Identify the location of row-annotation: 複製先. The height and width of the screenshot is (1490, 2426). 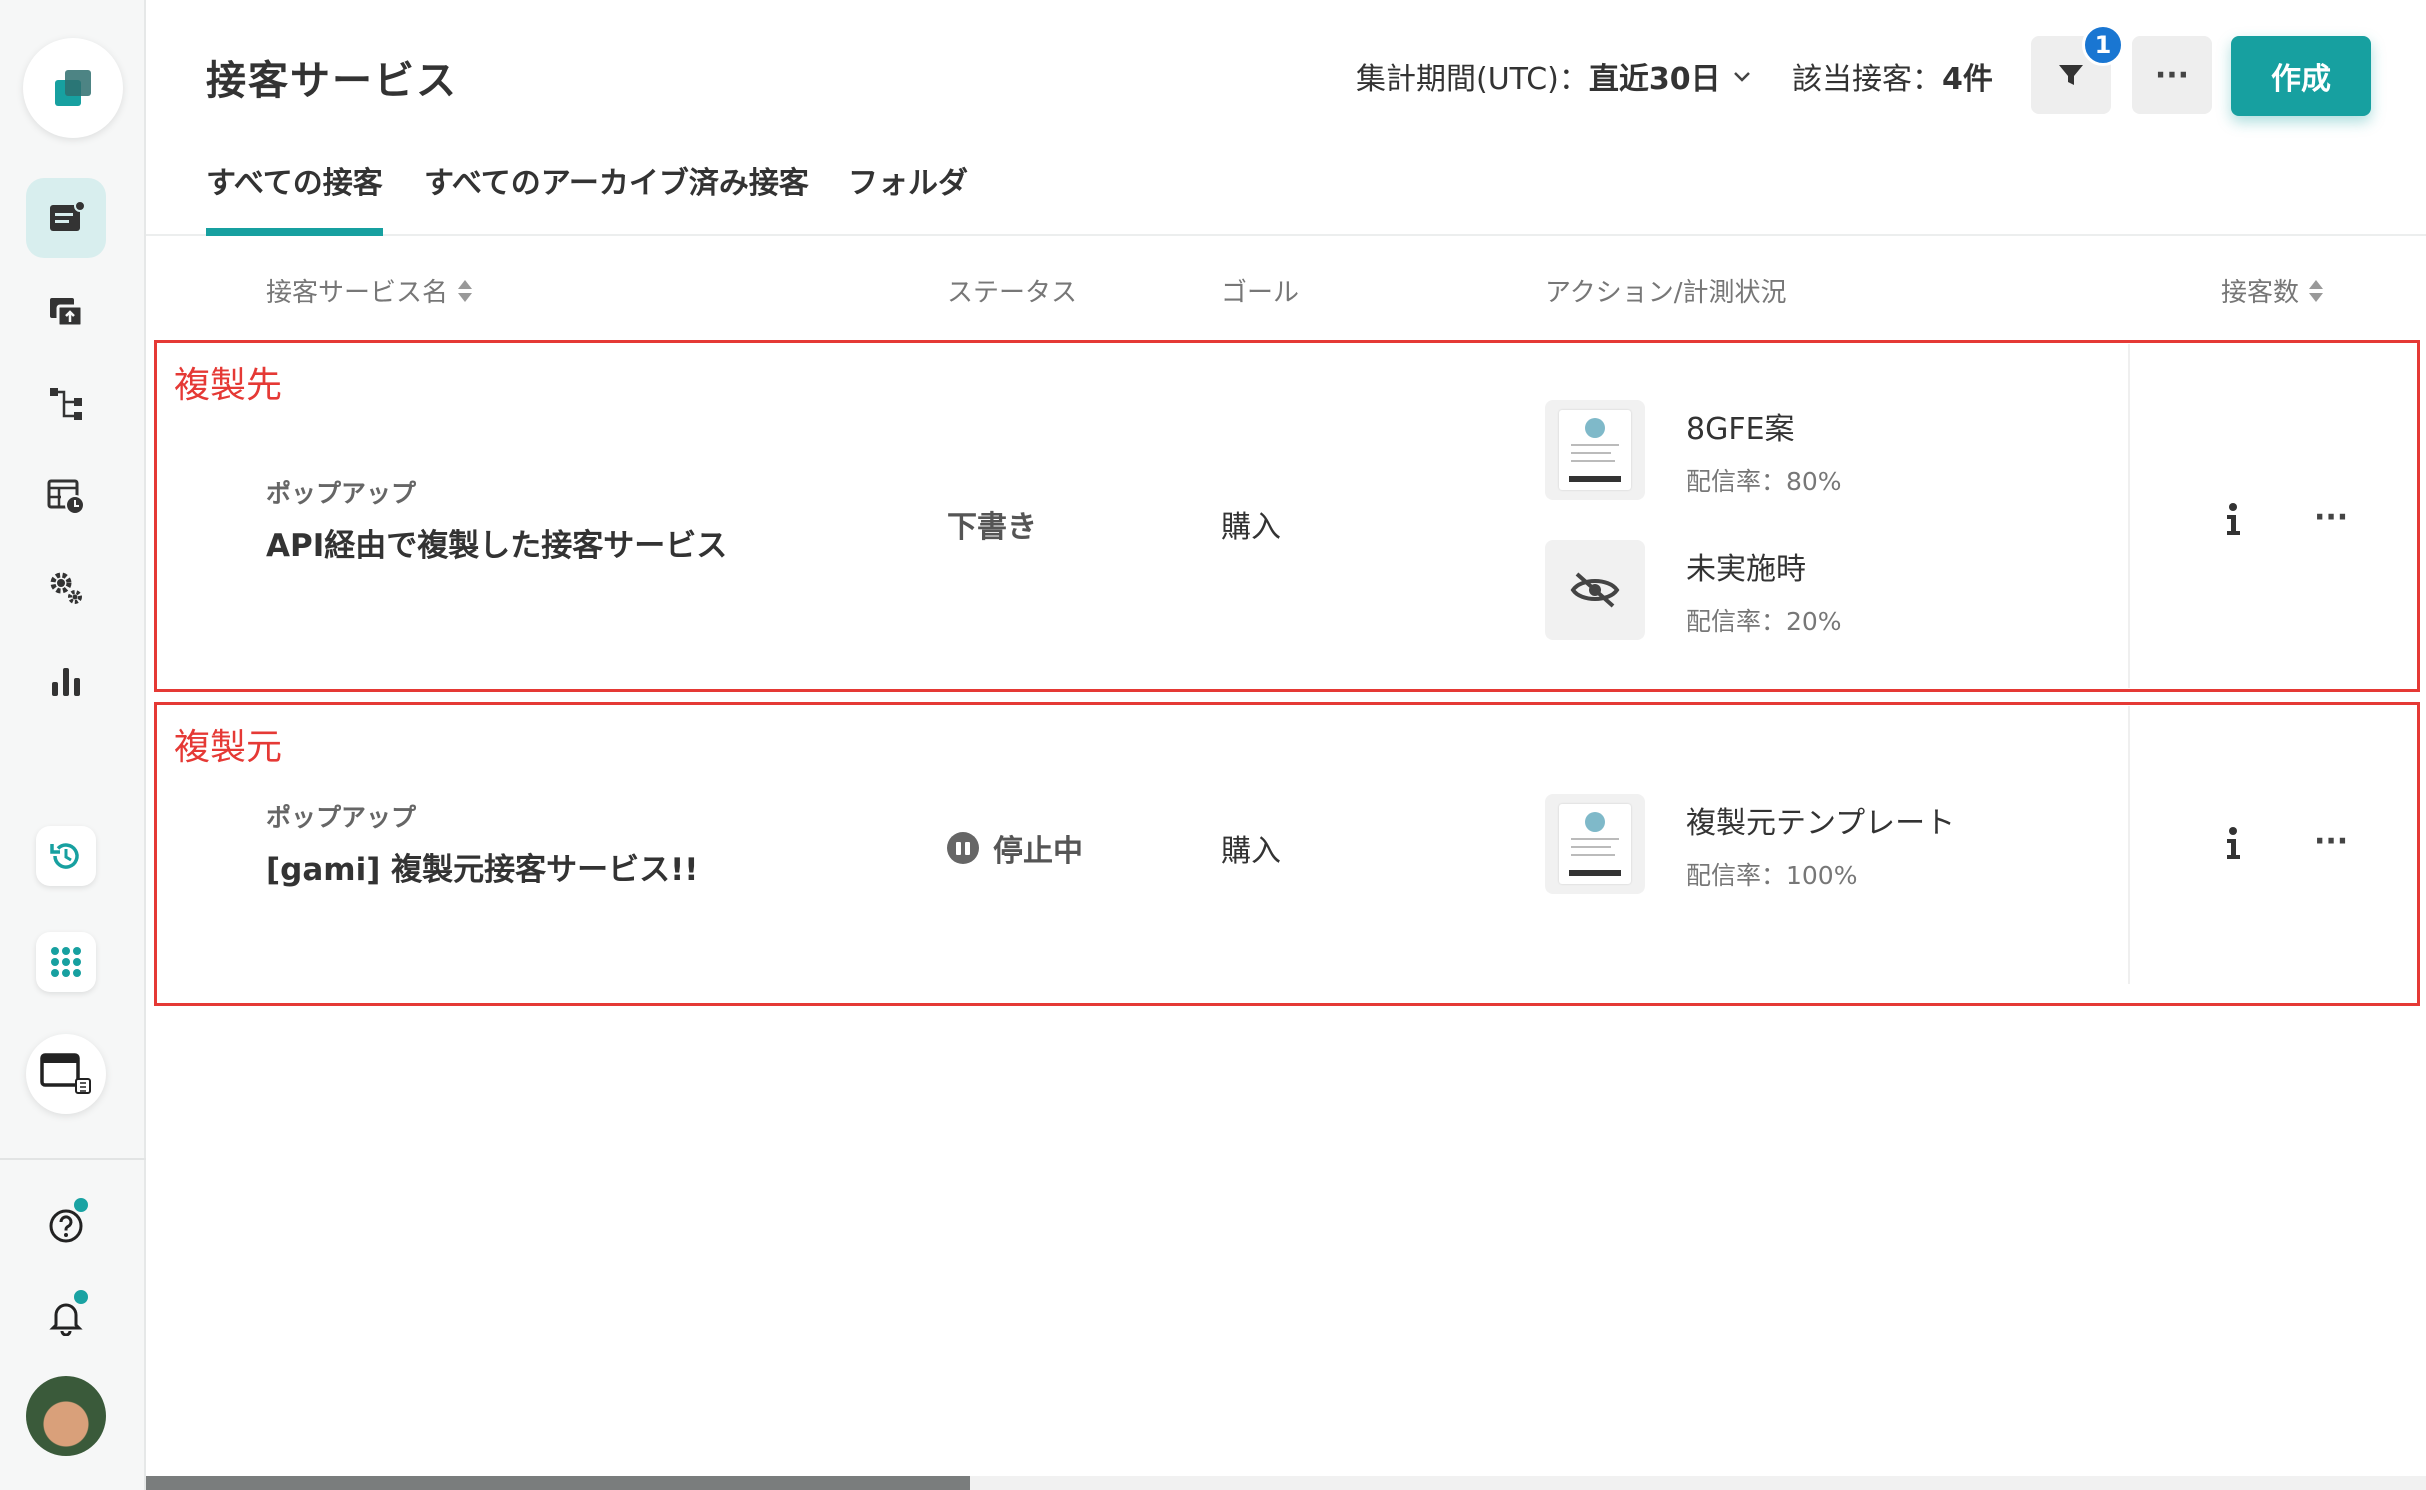
(228, 385).